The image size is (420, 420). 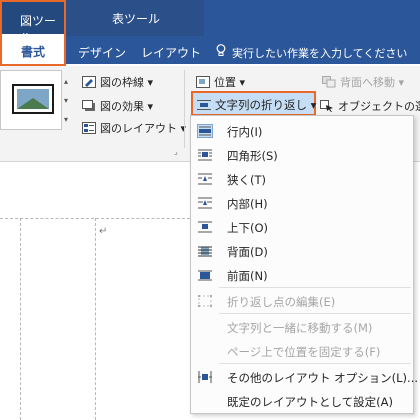 I want to click on effects-icon, so click(x=89, y=106).